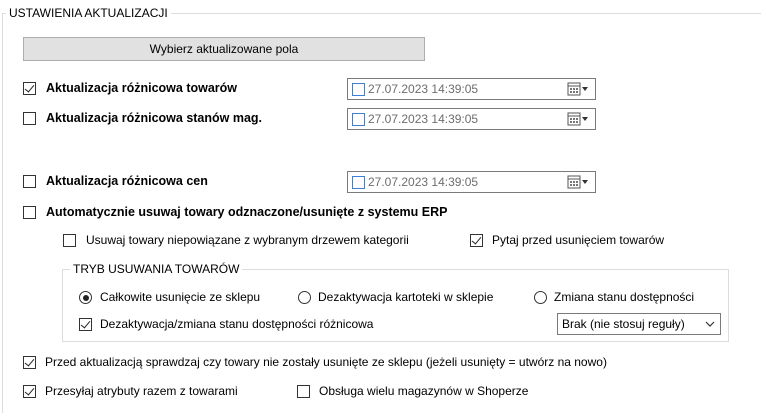  I want to click on diff-stock-datetime: 27.07.2023 14:39:05, so click(471, 119).